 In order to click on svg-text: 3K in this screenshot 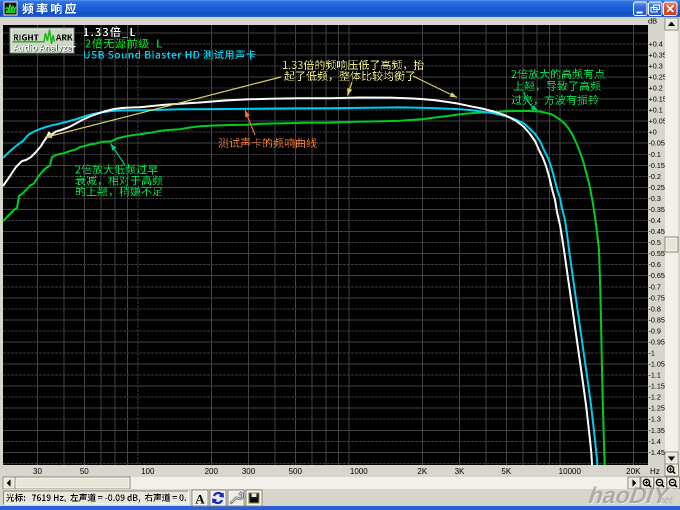, I will do `click(460, 471)`.